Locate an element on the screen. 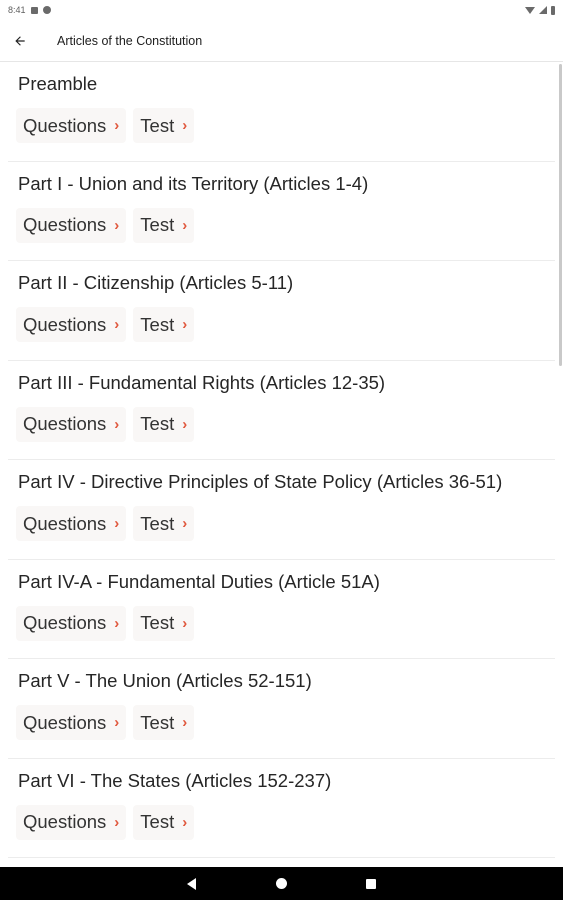 This screenshot has height=900, width=563. signal-icon is located at coordinates (543, 10).